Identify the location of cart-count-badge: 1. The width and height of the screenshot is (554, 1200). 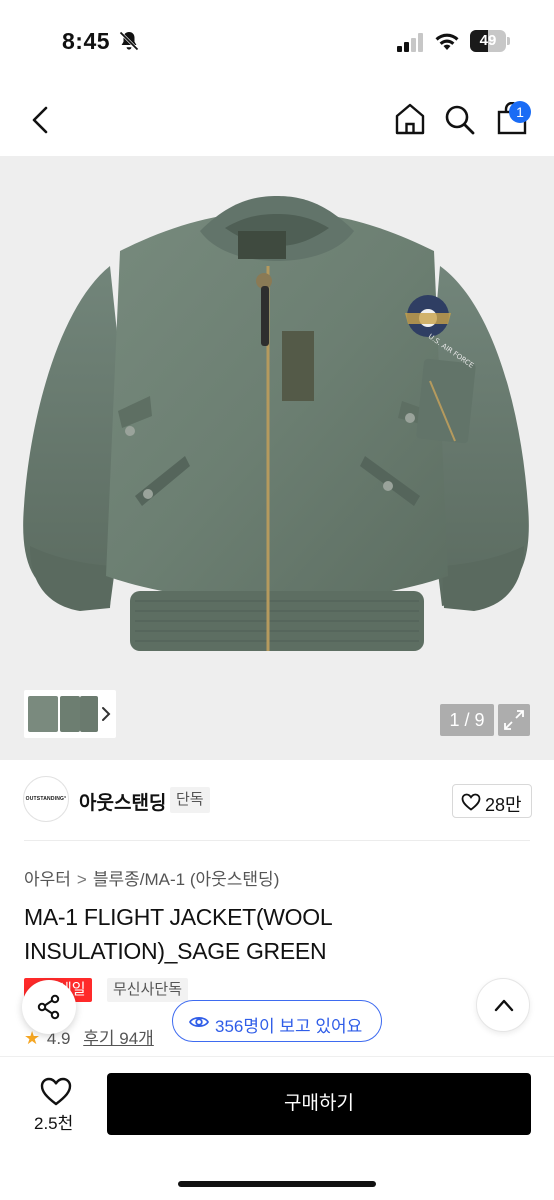
(520, 112).